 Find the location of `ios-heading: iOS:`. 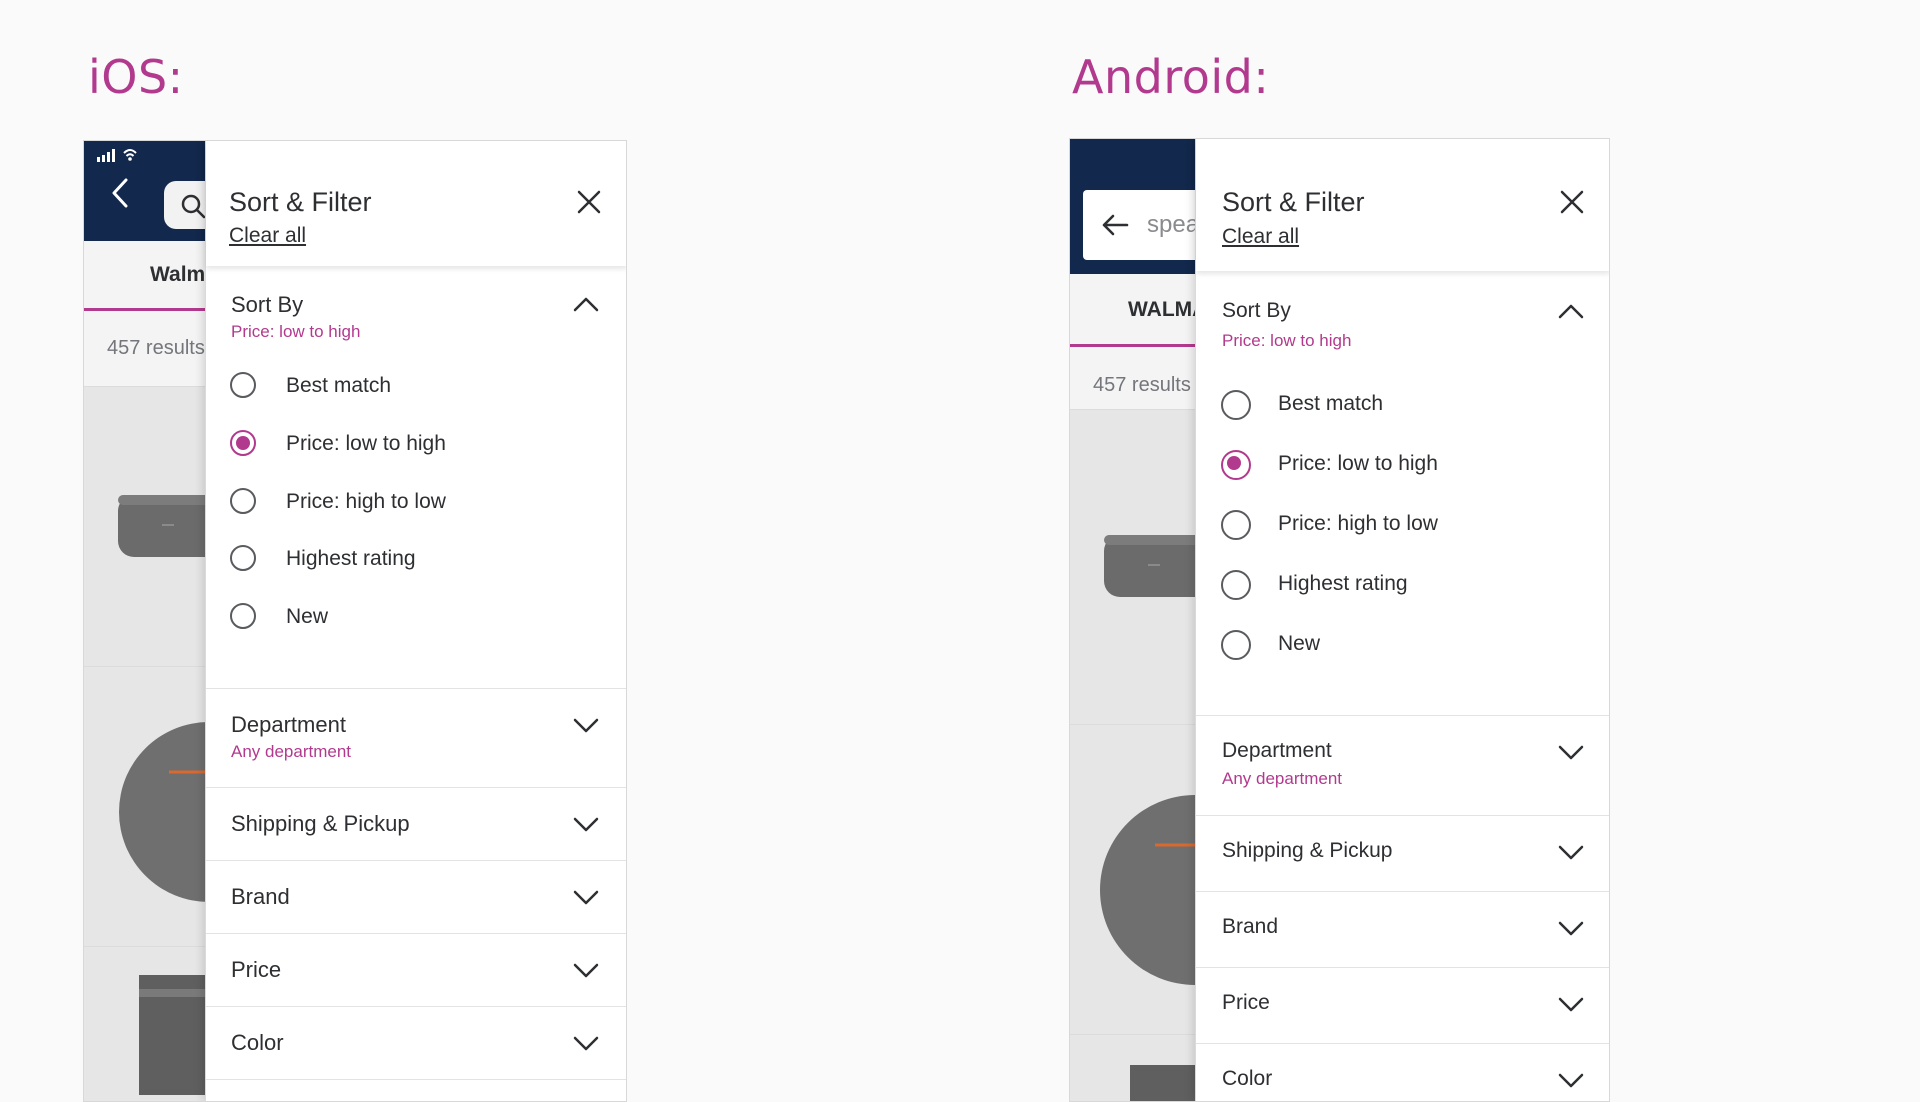

ios-heading: iOS: is located at coordinates (136, 77).